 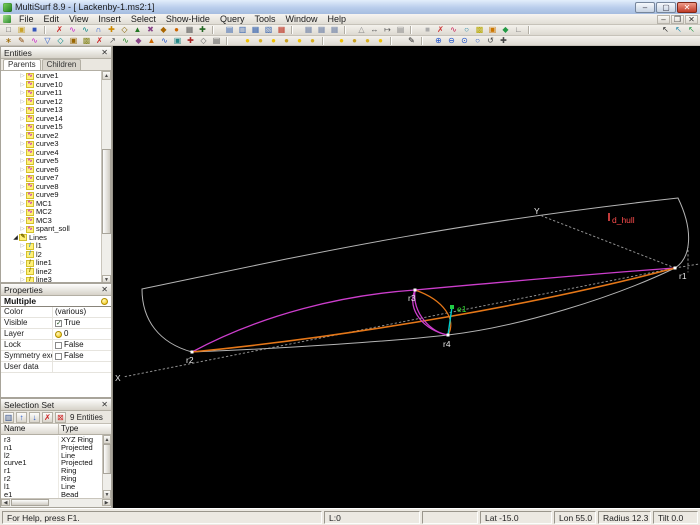 What do you see at coordinates (341, 41) in the screenshot?
I see `visibility-toggle-bulb-icon: ●` at bounding box center [341, 41].